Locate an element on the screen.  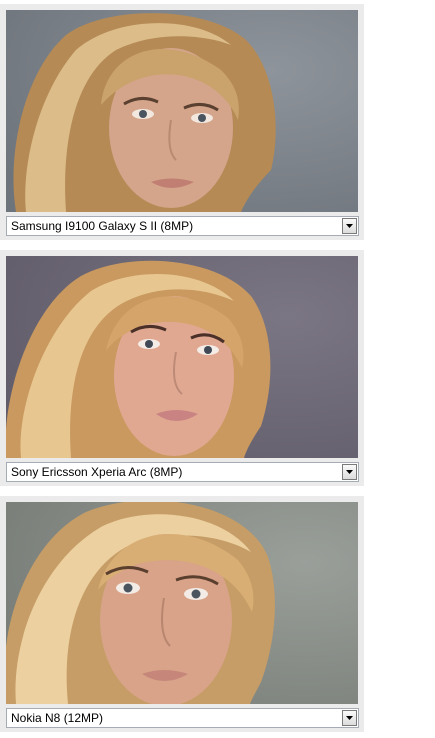
camera-select-1: Samsung I9100 Galaxy S II (8MP) is located at coordinates (182, 226).